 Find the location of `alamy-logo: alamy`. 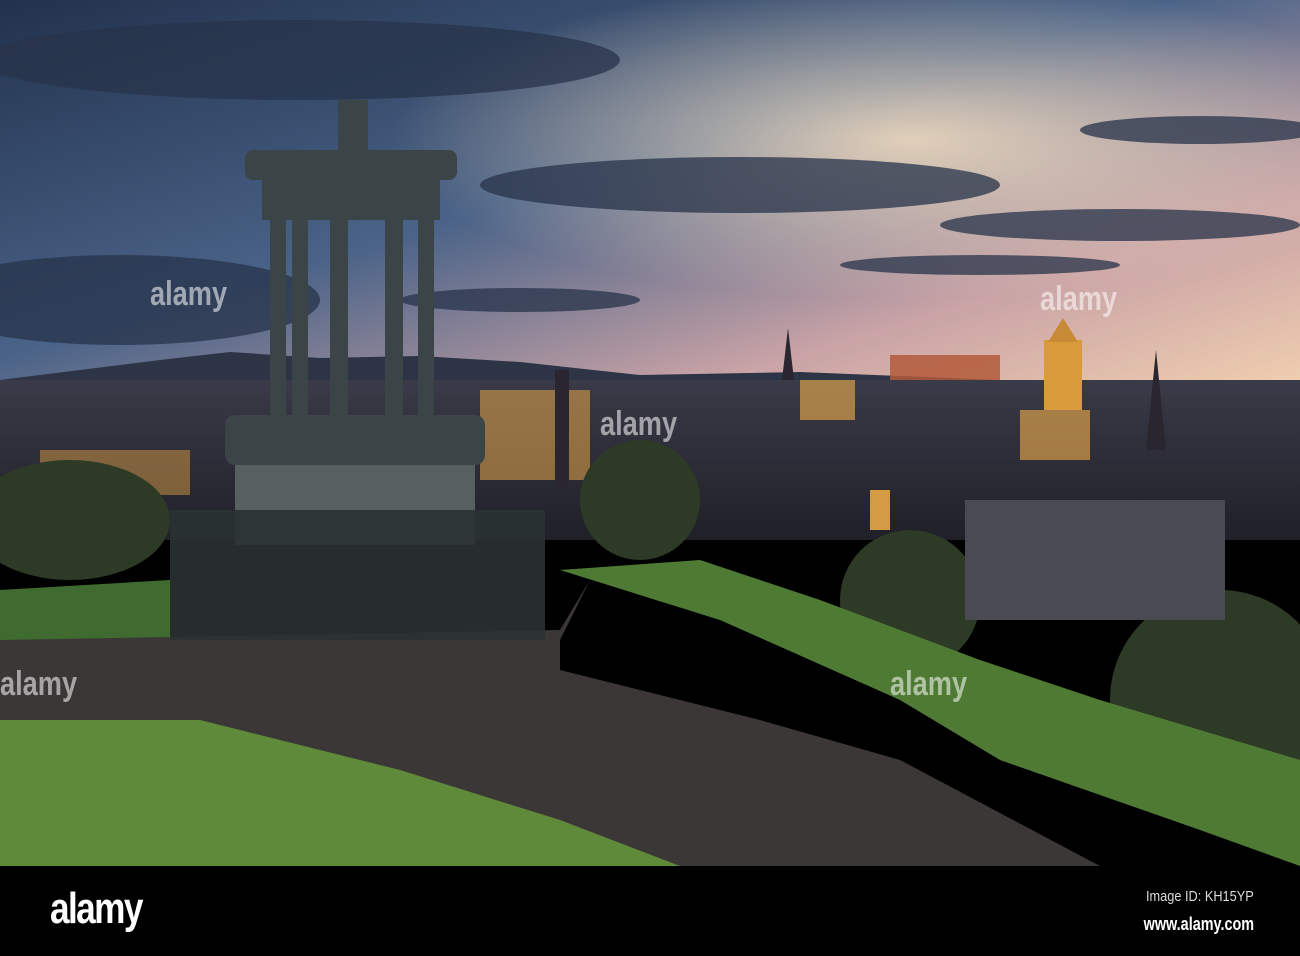

alamy-logo: alamy is located at coordinates (96, 908).